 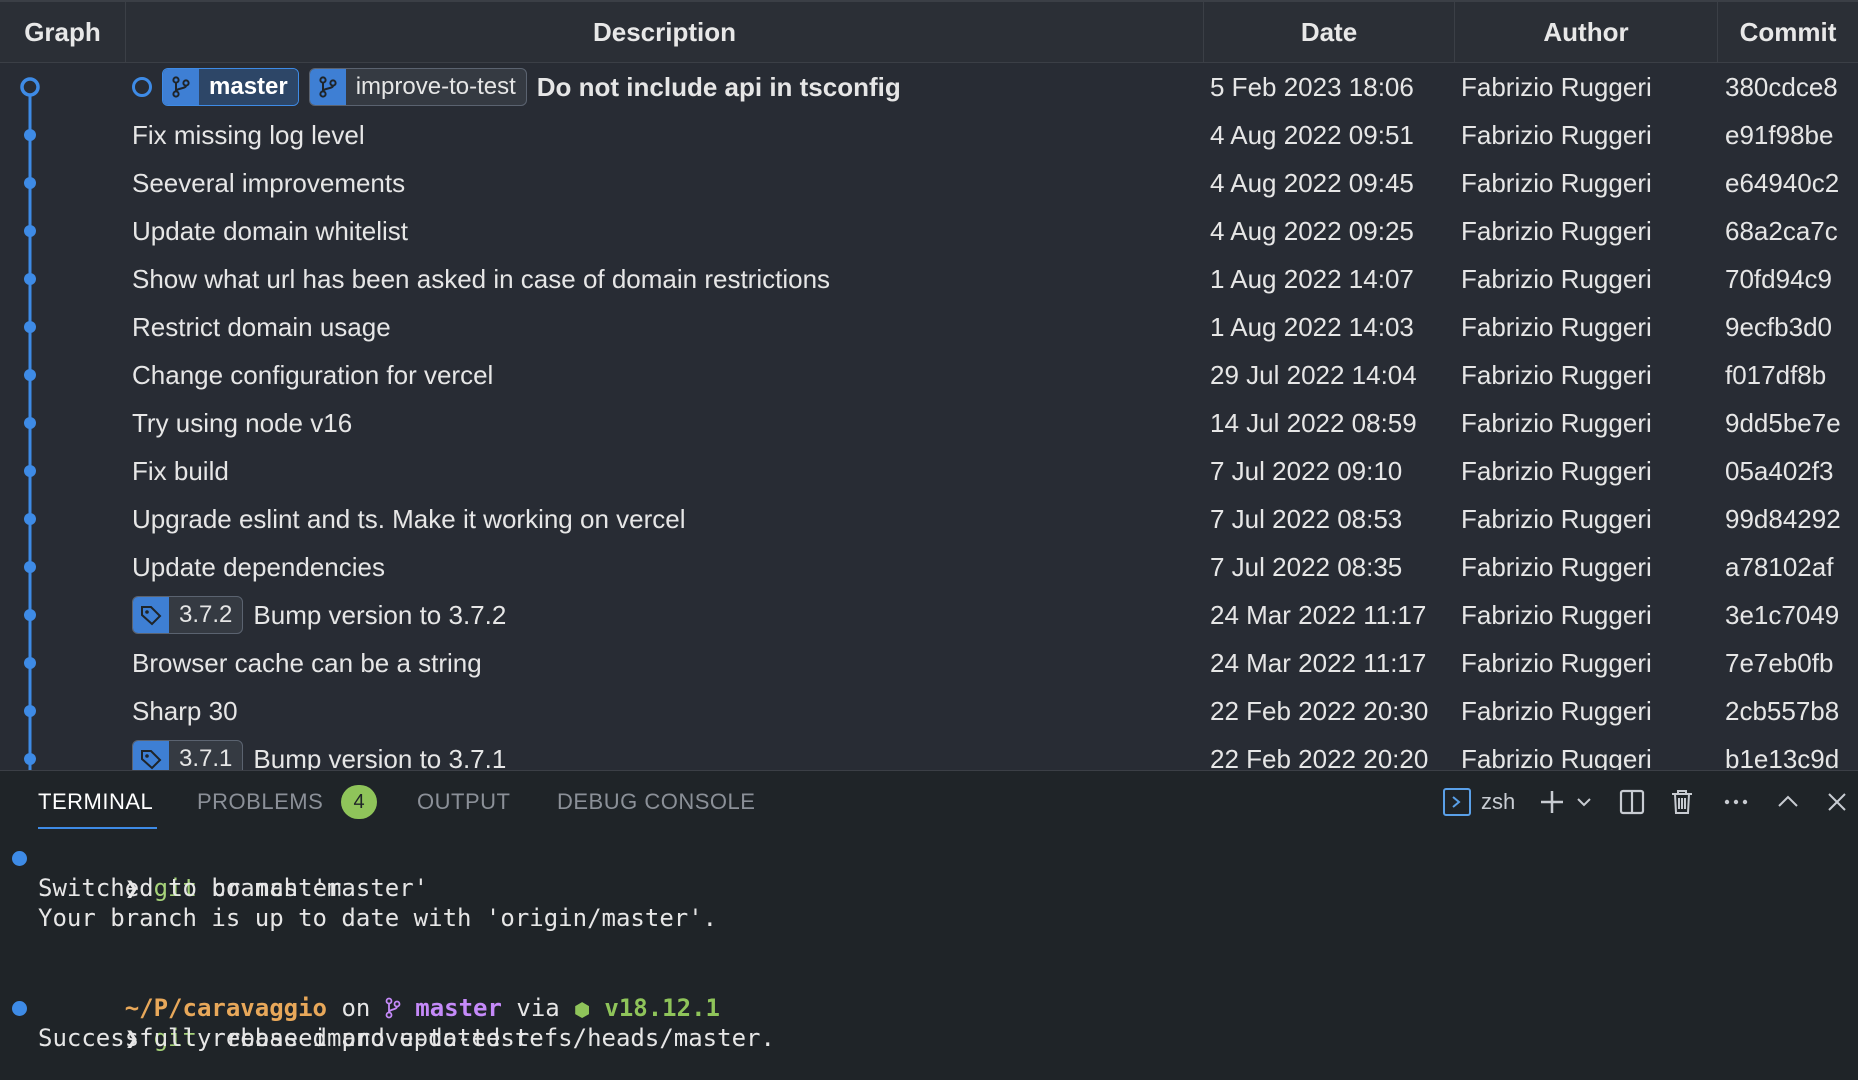 I want to click on column-header-date: Date, so click(x=1329, y=32).